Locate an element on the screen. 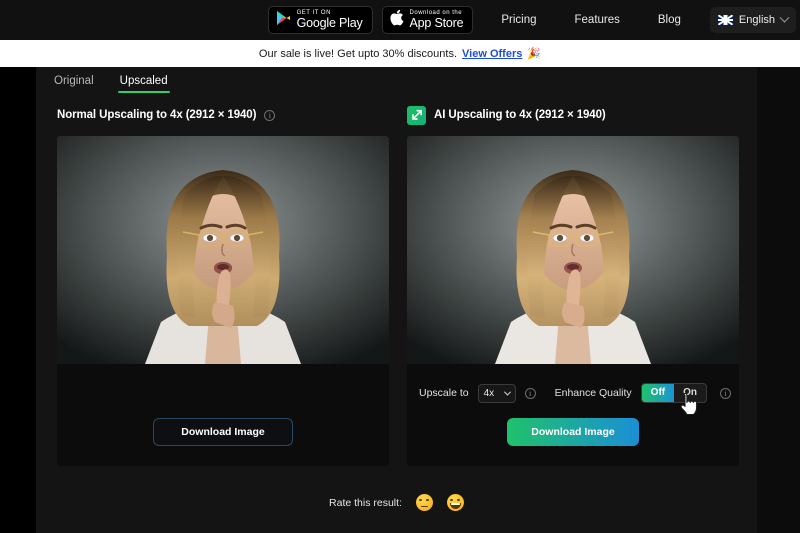 Image resolution: width=800 pixels, height=533 pixels. left-gutter is located at coordinates (18, 300).